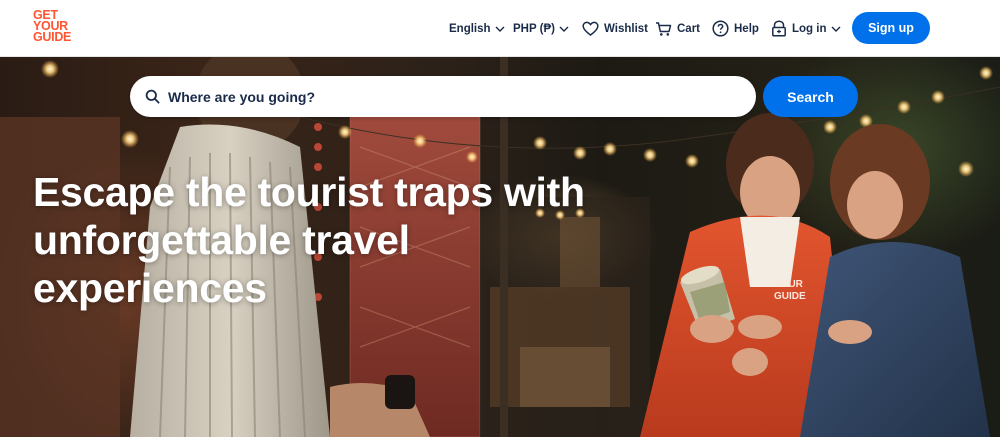  Describe the element at coordinates (590, 28) in the screenshot. I see `heart-icon` at that location.